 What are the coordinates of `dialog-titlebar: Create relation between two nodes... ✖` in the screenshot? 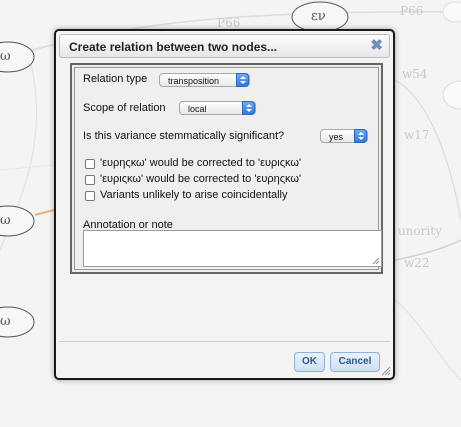 It's located at (224, 46).